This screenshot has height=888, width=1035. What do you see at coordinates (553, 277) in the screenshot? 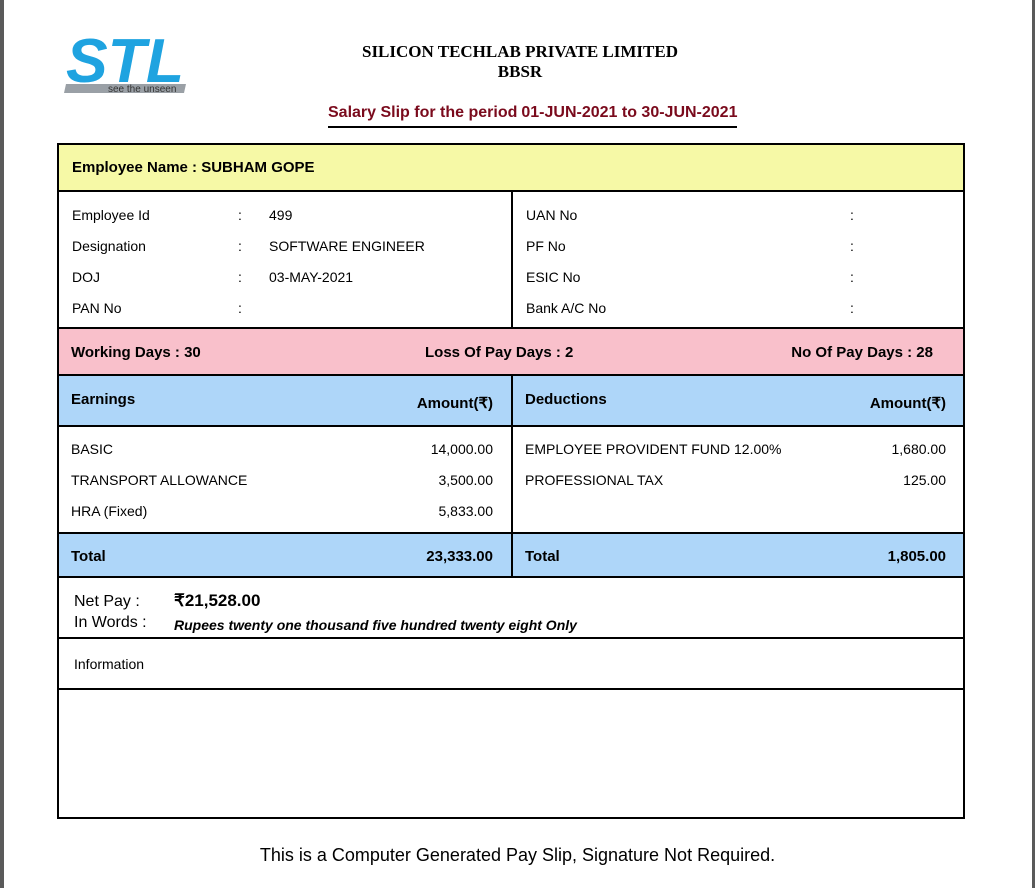
I see `detail-label: ESIC No` at bounding box center [553, 277].